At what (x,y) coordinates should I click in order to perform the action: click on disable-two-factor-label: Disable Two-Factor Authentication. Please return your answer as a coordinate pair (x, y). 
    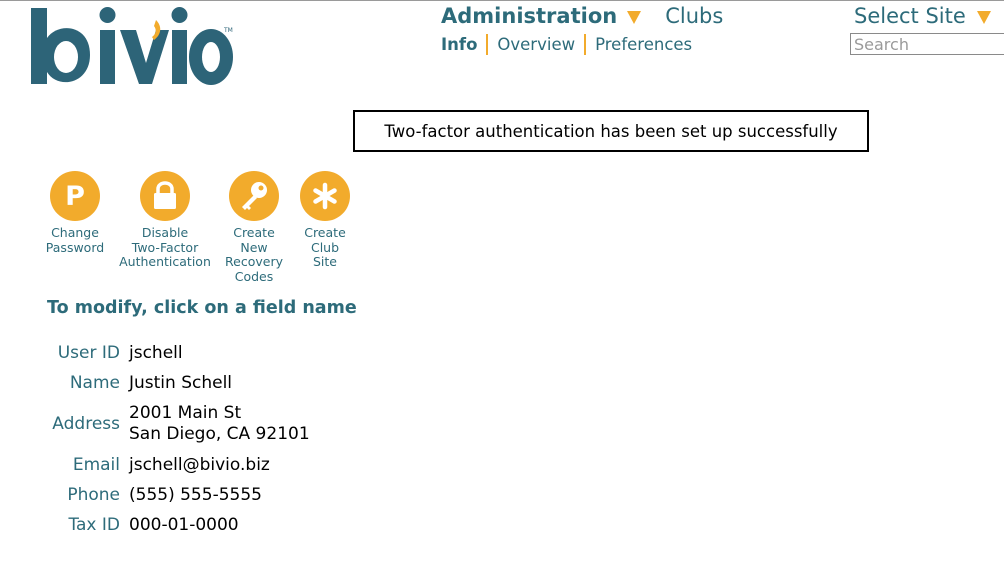
    Looking at the image, I should click on (165, 247).